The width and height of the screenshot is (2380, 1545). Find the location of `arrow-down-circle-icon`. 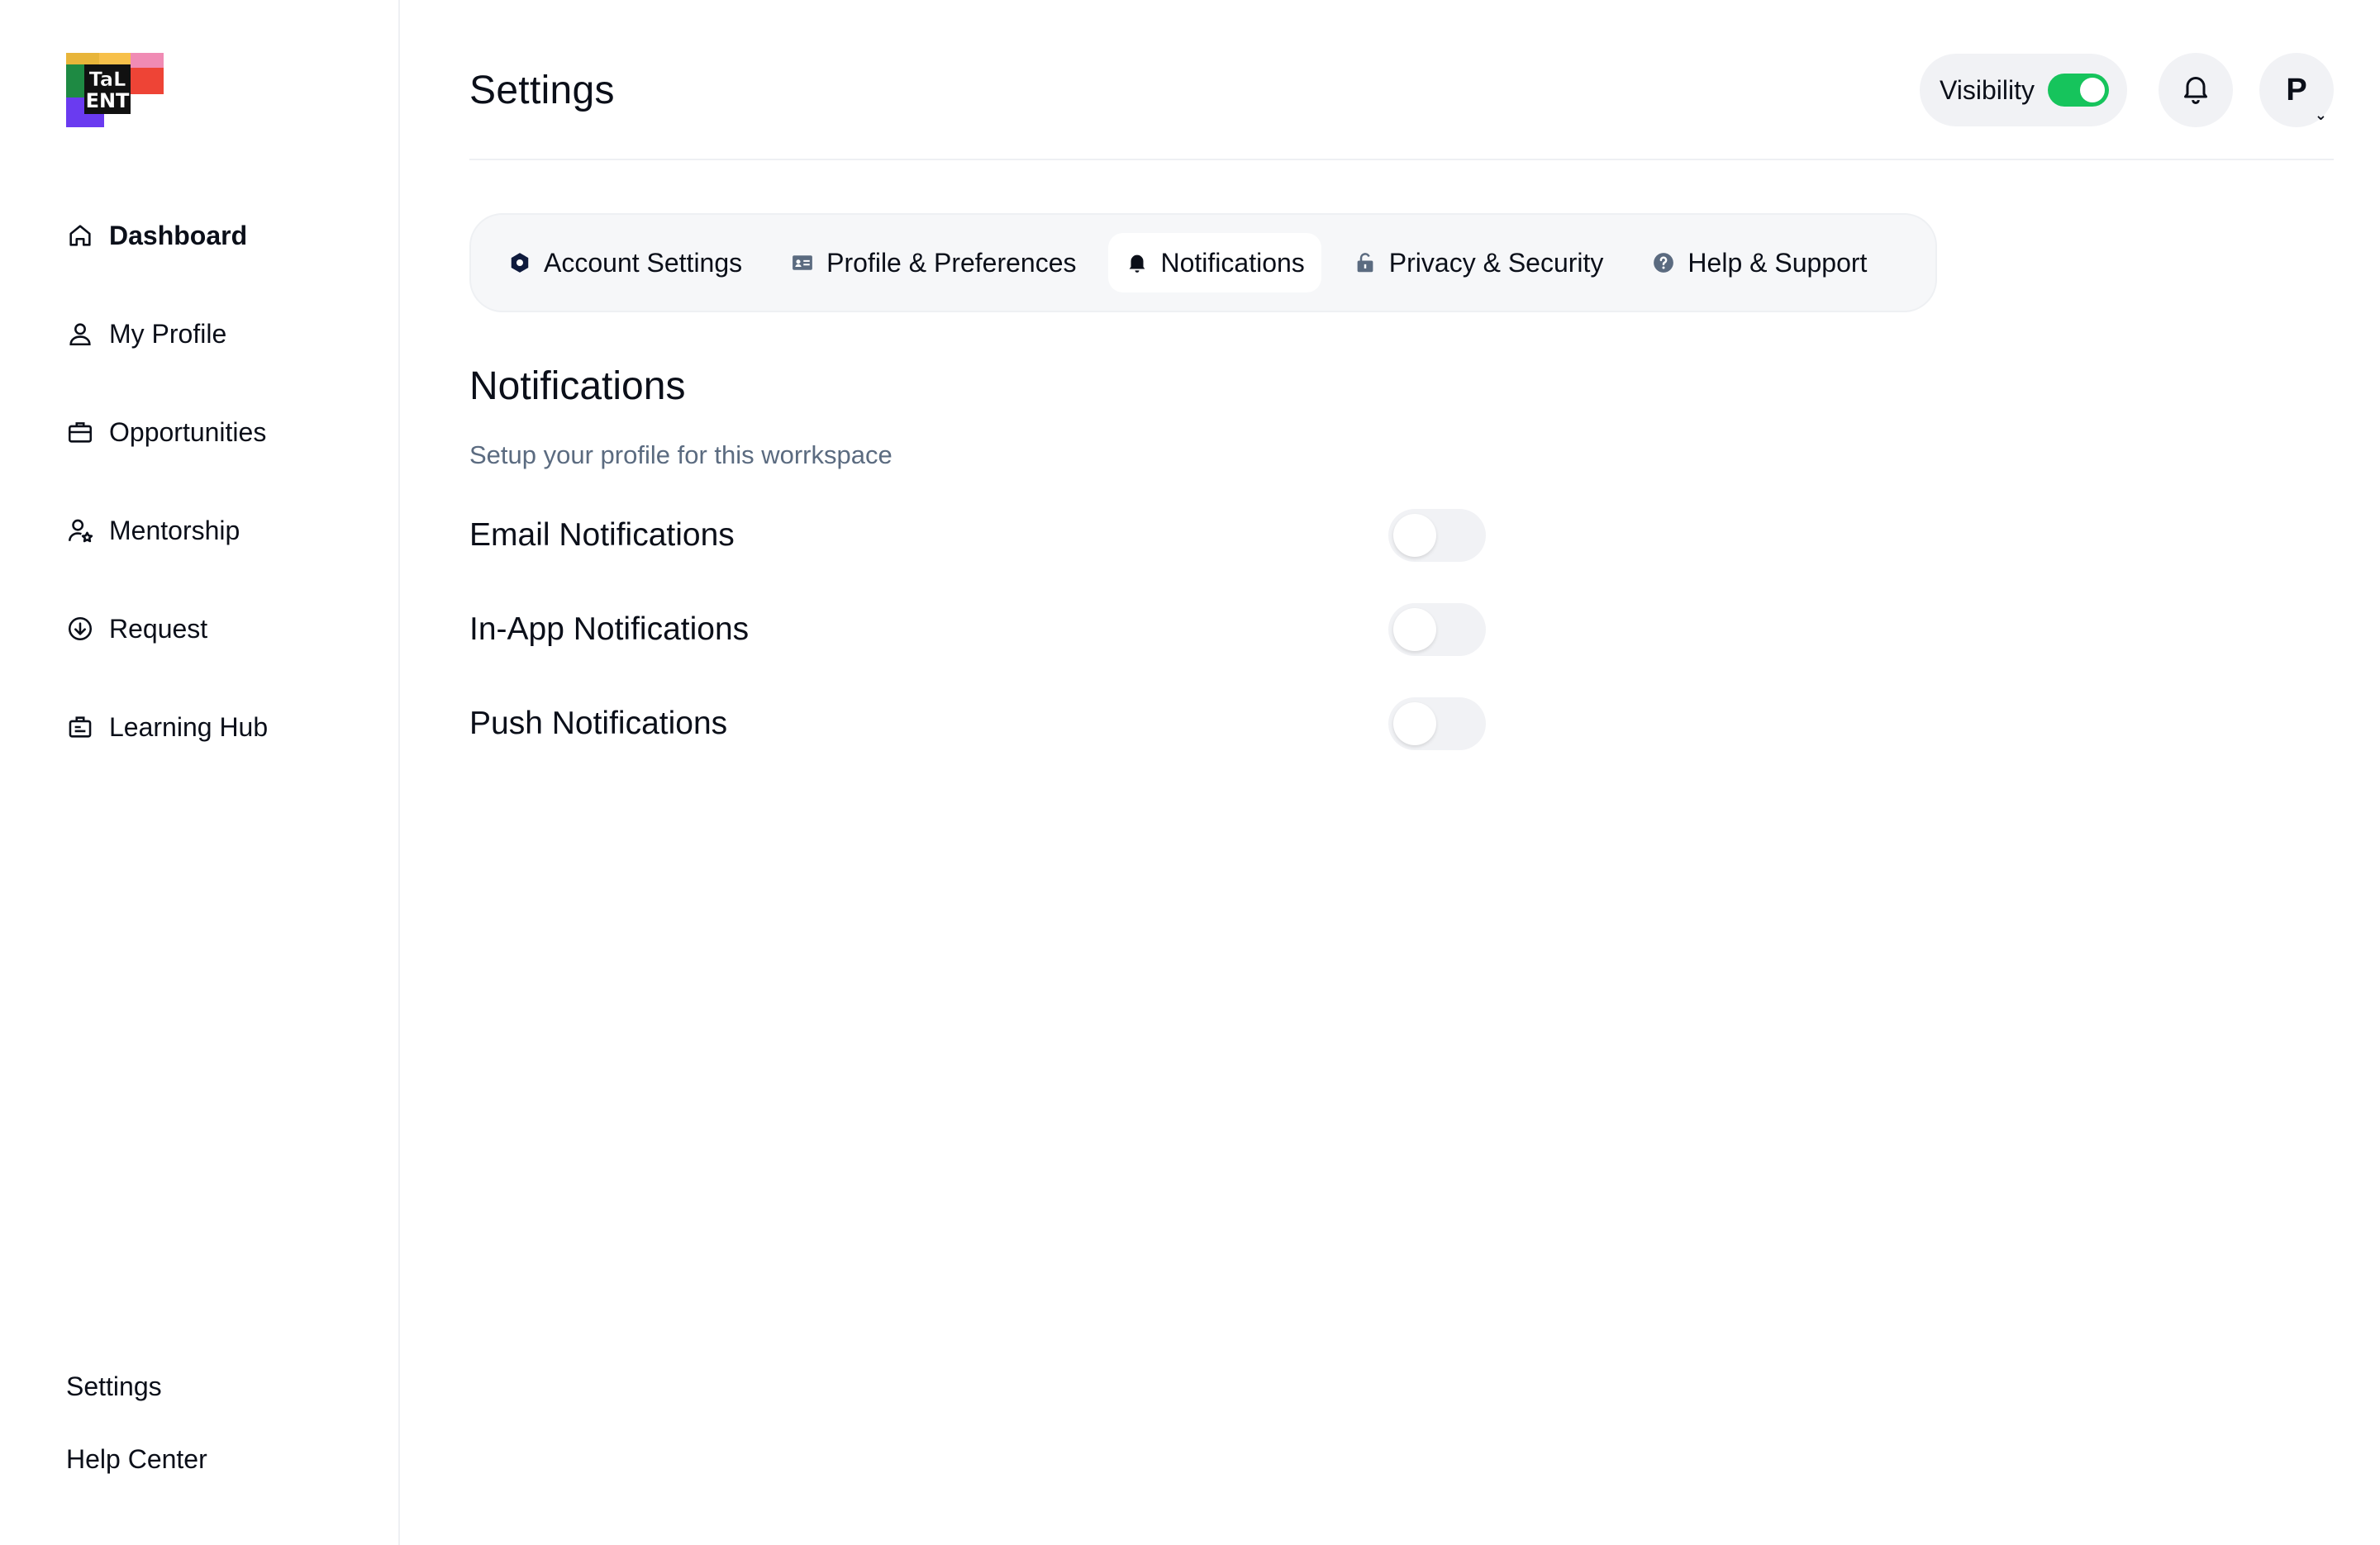

arrow-down-circle-icon is located at coordinates (80, 629).